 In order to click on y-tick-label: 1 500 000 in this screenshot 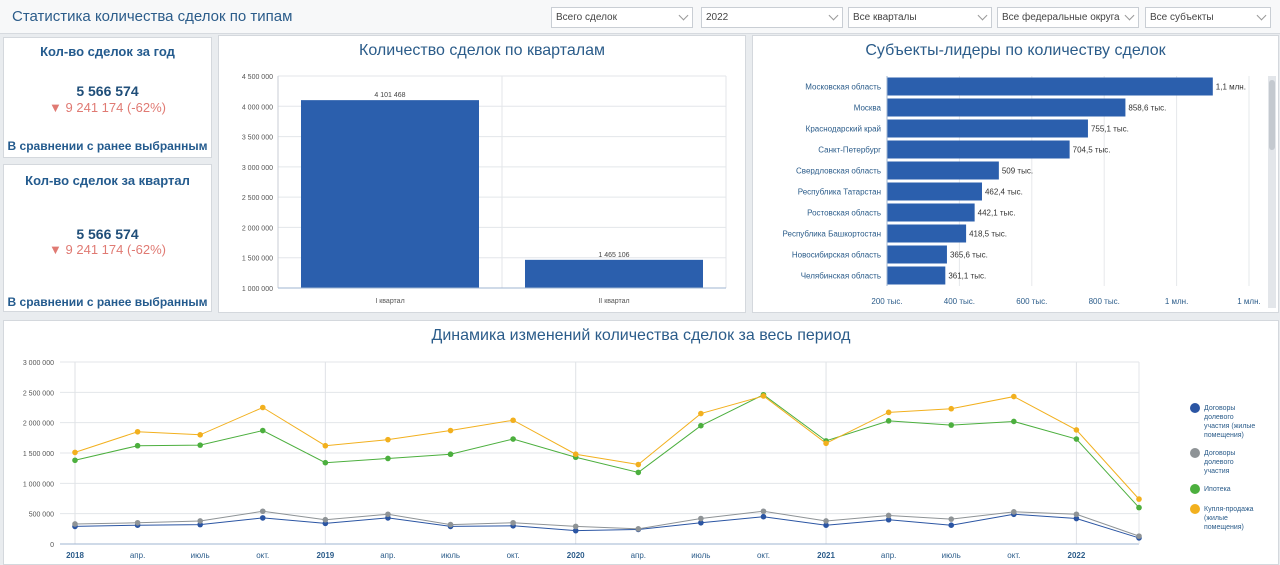, I will do `click(257, 259)`.